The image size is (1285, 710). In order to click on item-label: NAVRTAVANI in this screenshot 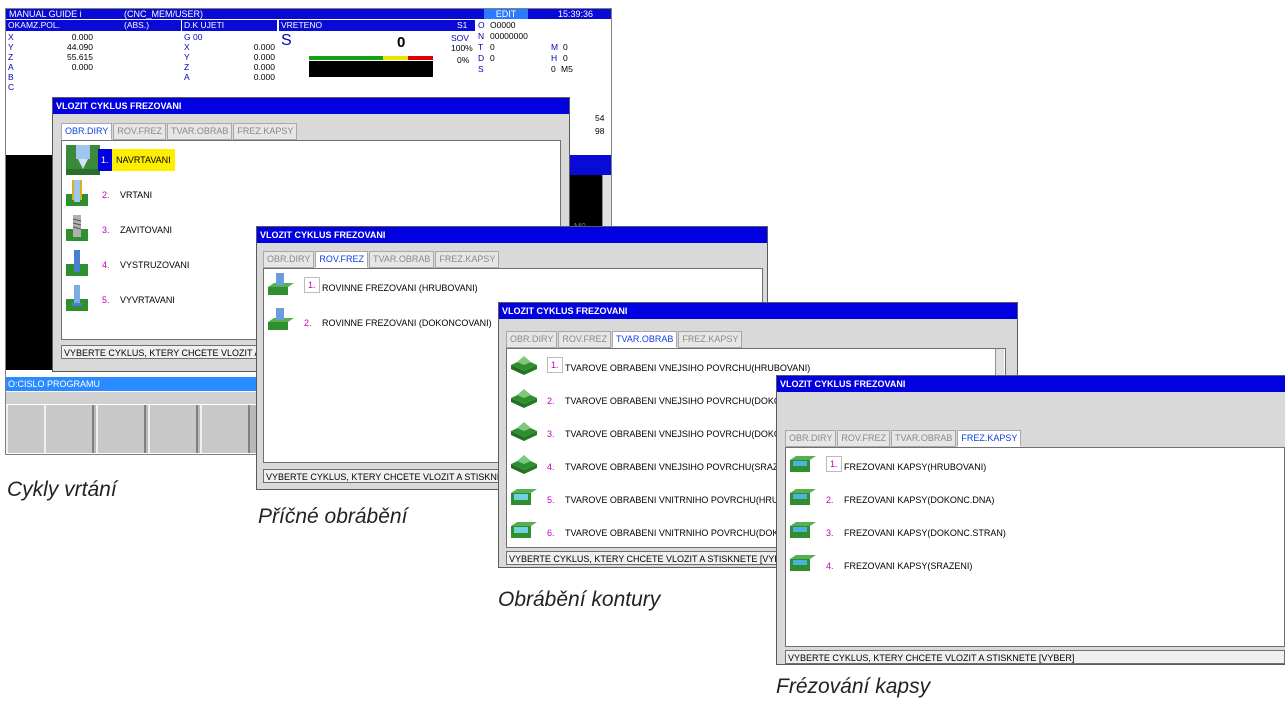, I will do `click(143, 160)`.